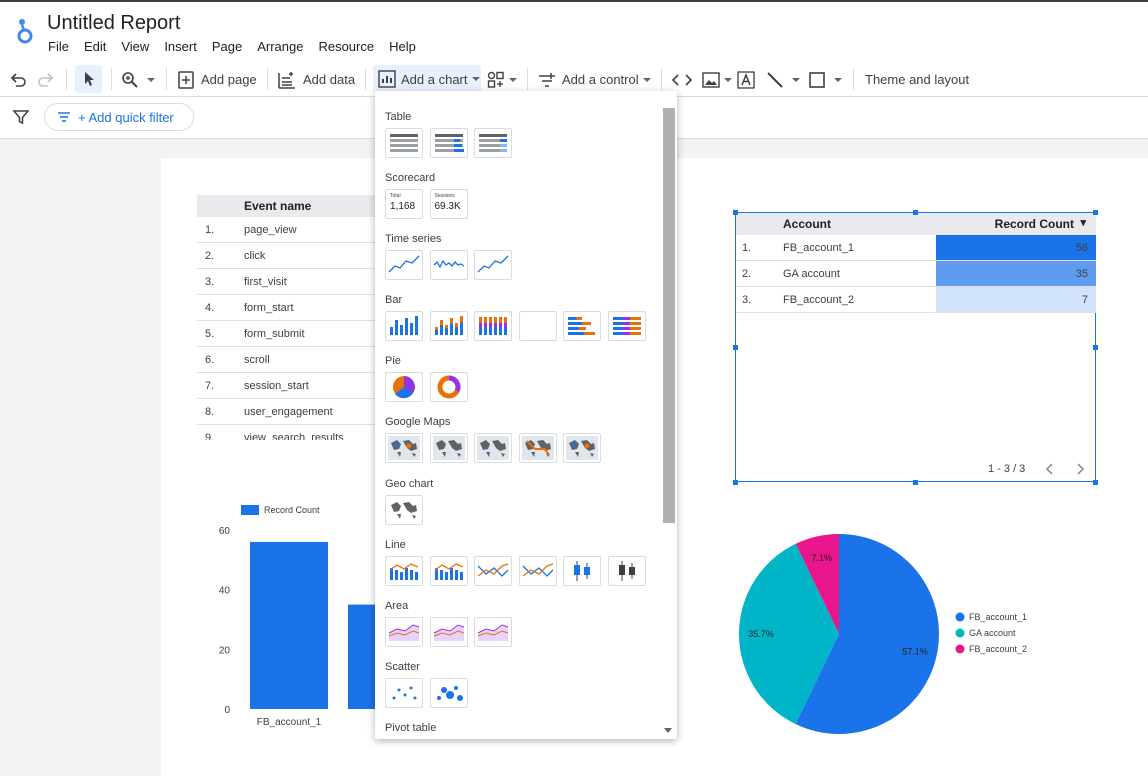 The image size is (1148, 776). I want to click on sort-desc-icon: ▾, so click(1083, 222).